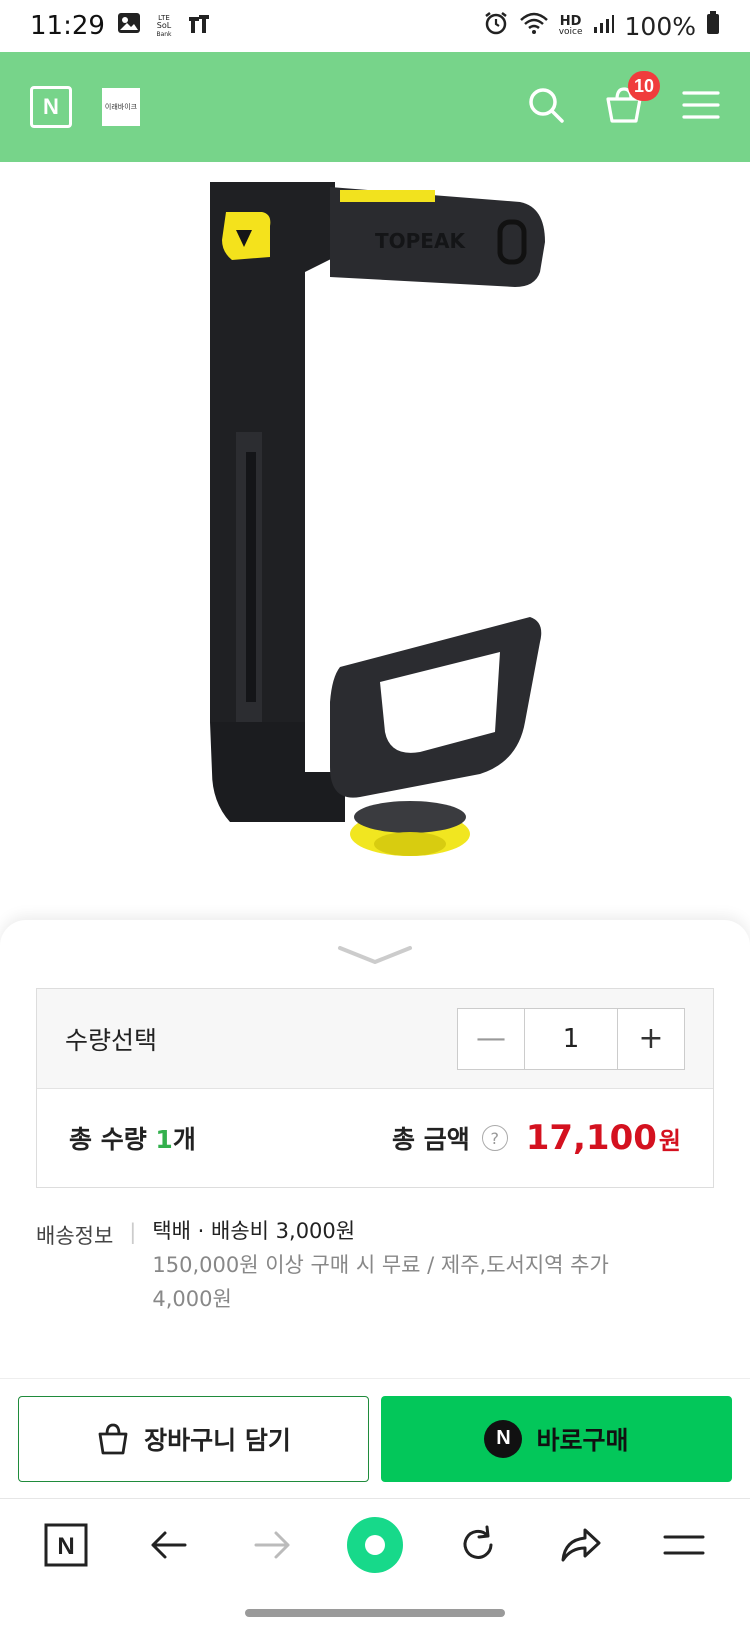  Describe the element at coordinates (496, 26) in the screenshot. I see `alarm-icon` at that location.